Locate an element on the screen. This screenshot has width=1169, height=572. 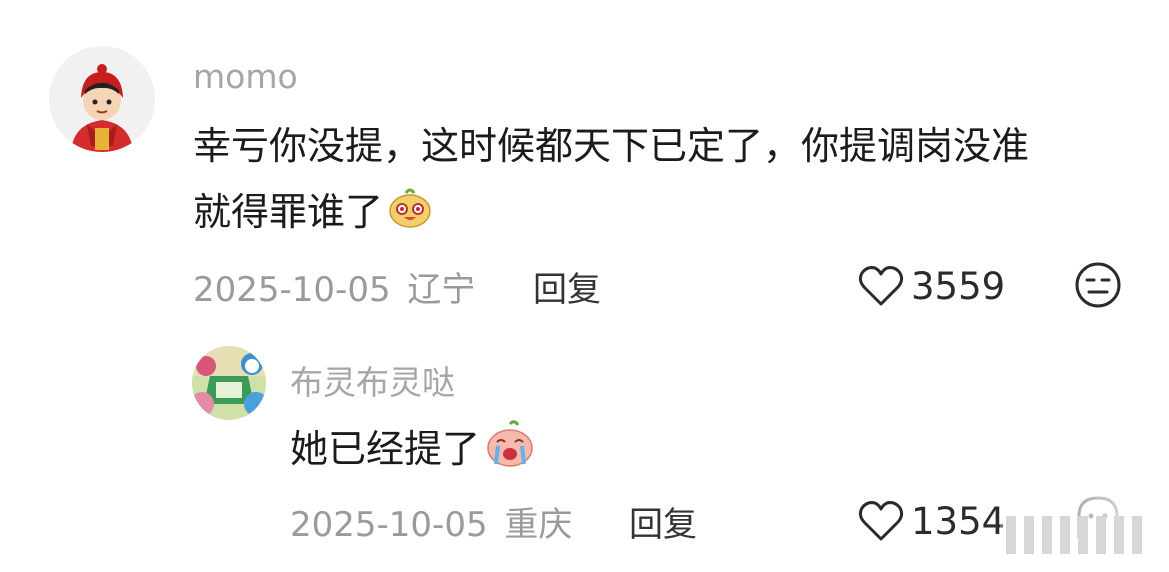
reply-meta: 2025-10-05 重庆 is located at coordinates (431, 521).